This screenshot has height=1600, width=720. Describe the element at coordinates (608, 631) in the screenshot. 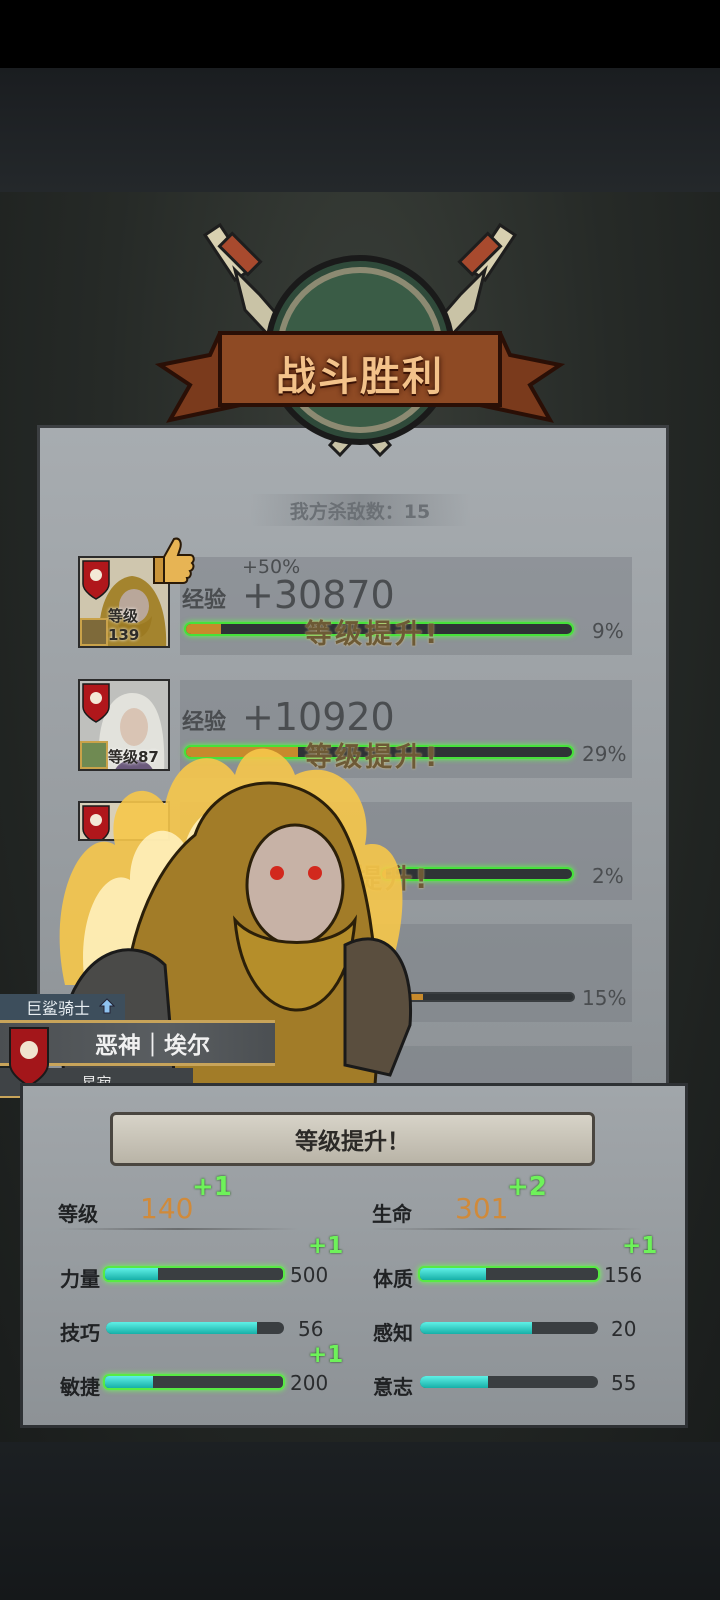

I see `exp-percent: 9%` at that location.